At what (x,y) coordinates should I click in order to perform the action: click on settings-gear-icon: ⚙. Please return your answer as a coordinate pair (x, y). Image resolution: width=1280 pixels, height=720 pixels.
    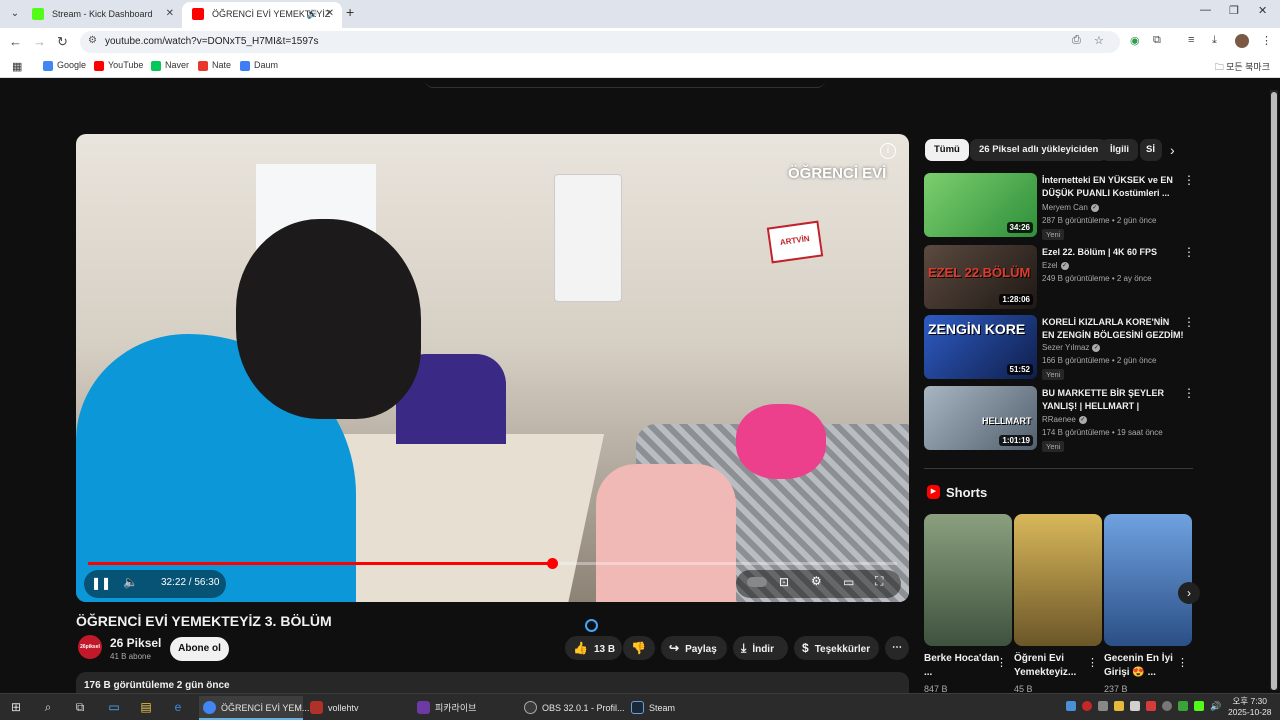
    Looking at the image, I should click on (816, 581).